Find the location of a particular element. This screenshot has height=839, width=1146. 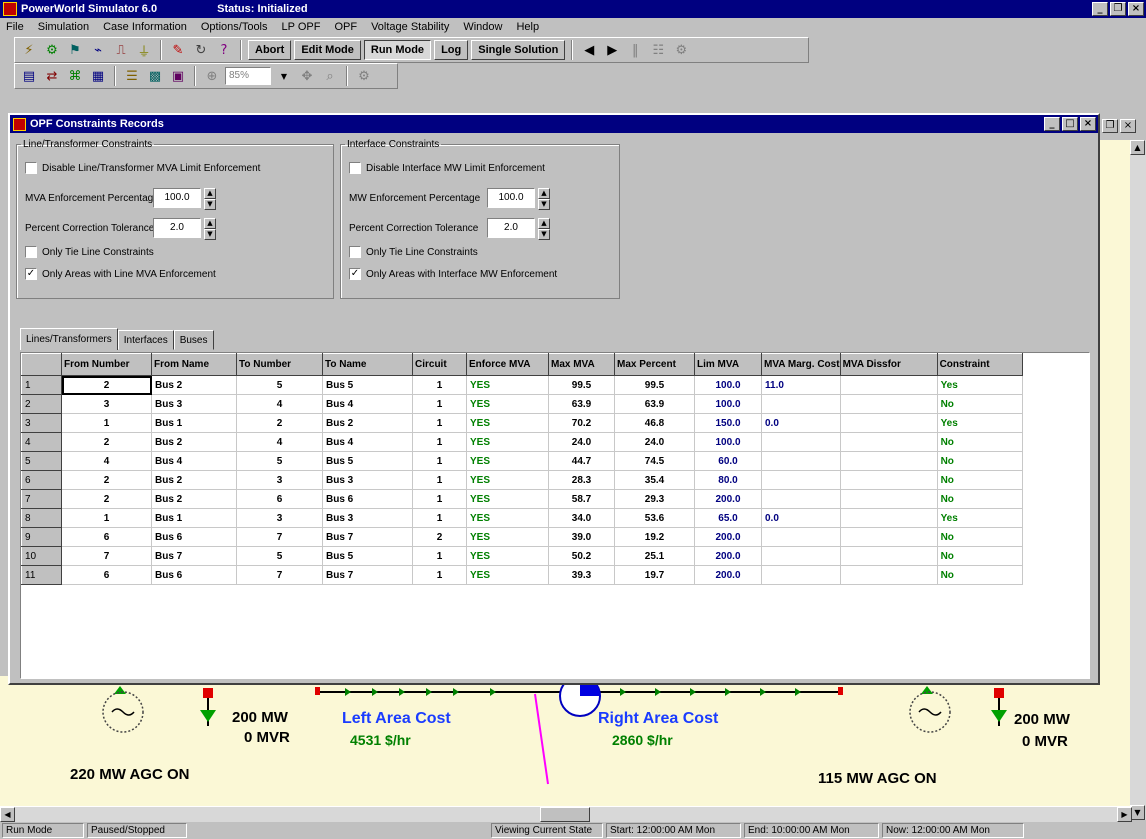

palette-icon: ▤ is located at coordinates (29, 76).